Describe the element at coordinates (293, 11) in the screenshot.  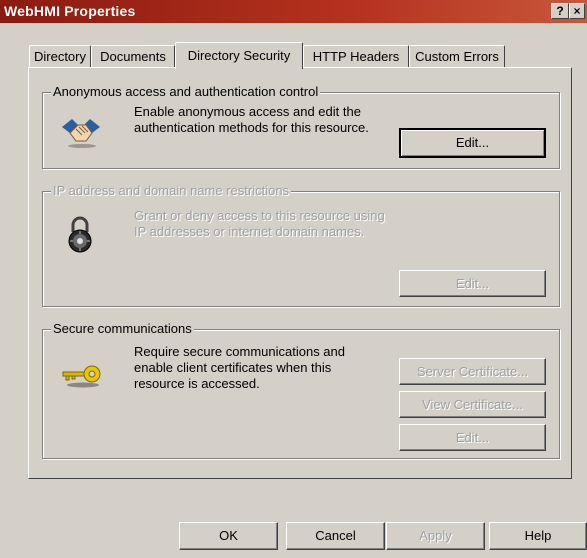
I see `title-bar: WebHMI Properties ? ×` at that location.